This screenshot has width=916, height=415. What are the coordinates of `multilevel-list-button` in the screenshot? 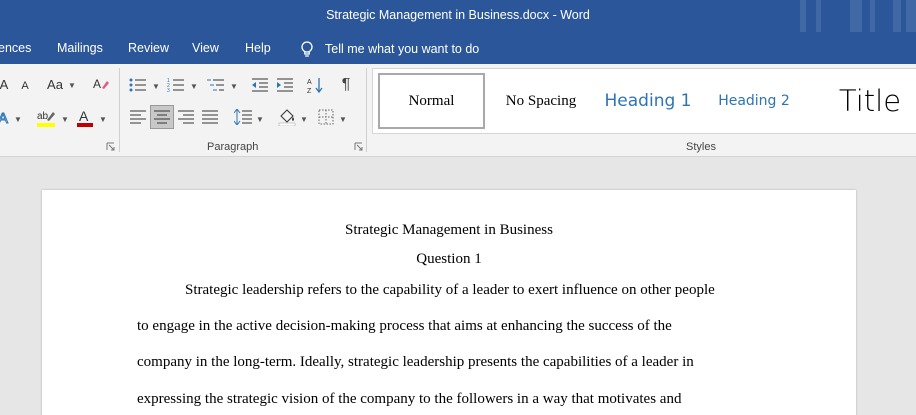 It's located at (216, 85).